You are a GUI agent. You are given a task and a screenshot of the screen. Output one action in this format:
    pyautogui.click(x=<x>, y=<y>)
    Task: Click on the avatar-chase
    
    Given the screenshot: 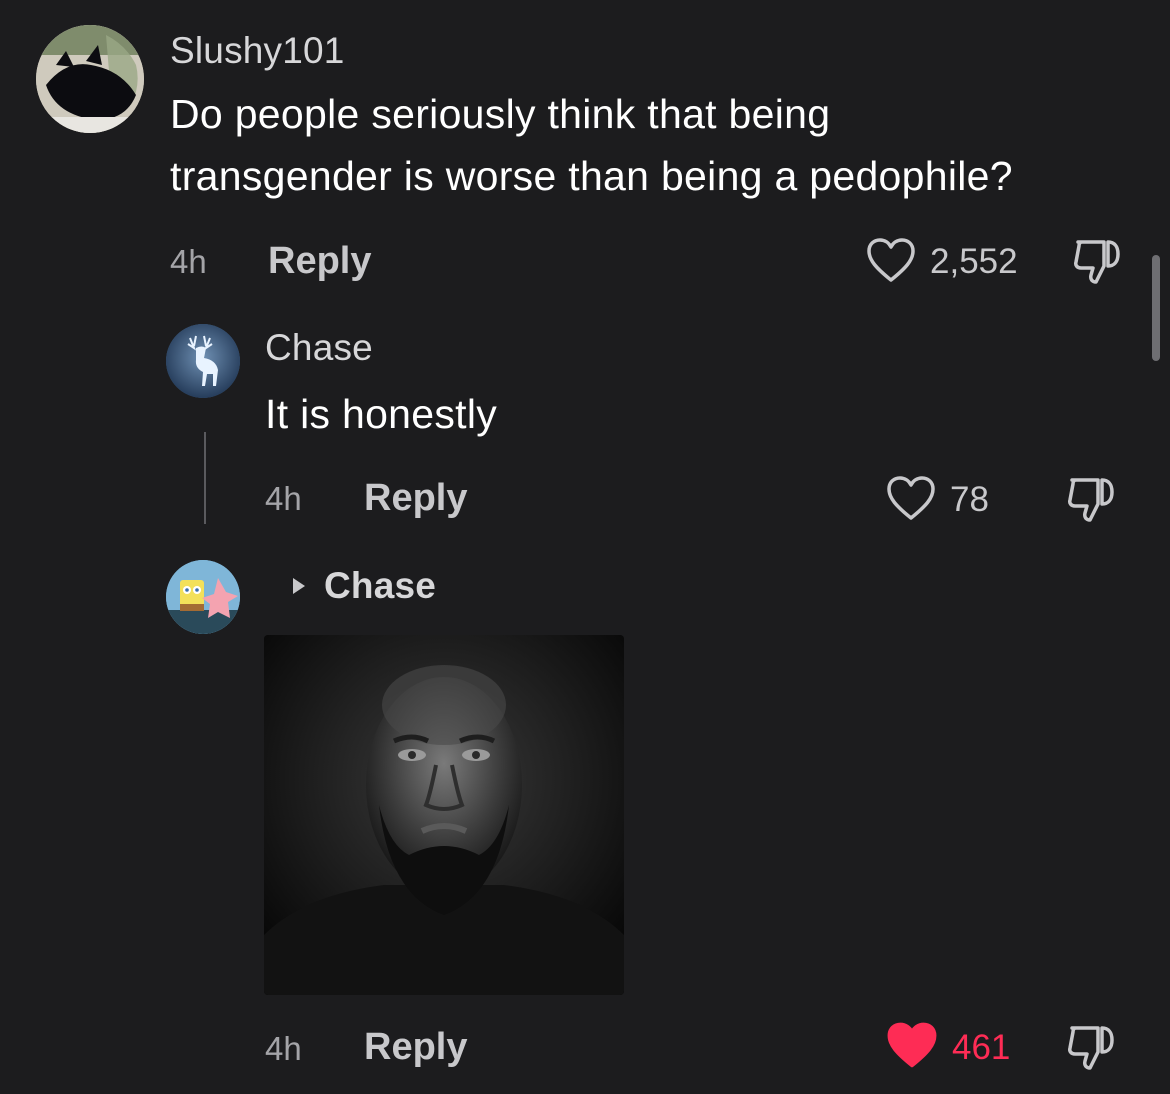 What is the action you would take?
    pyautogui.click(x=203, y=361)
    